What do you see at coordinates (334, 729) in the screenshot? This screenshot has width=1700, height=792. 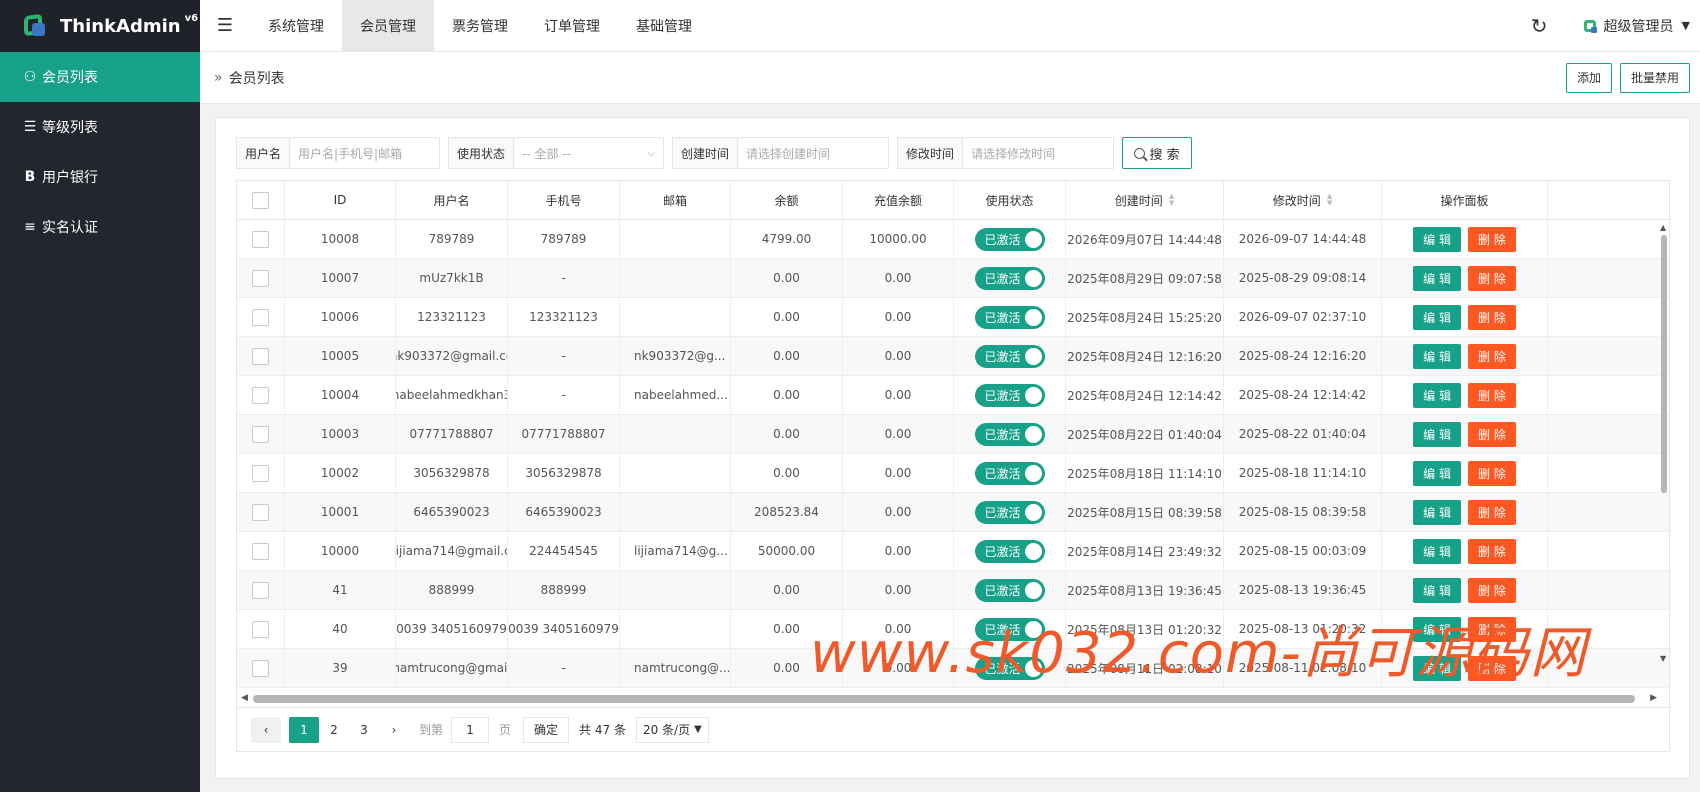 I see `page-button-2: 2` at bounding box center [334, 729].